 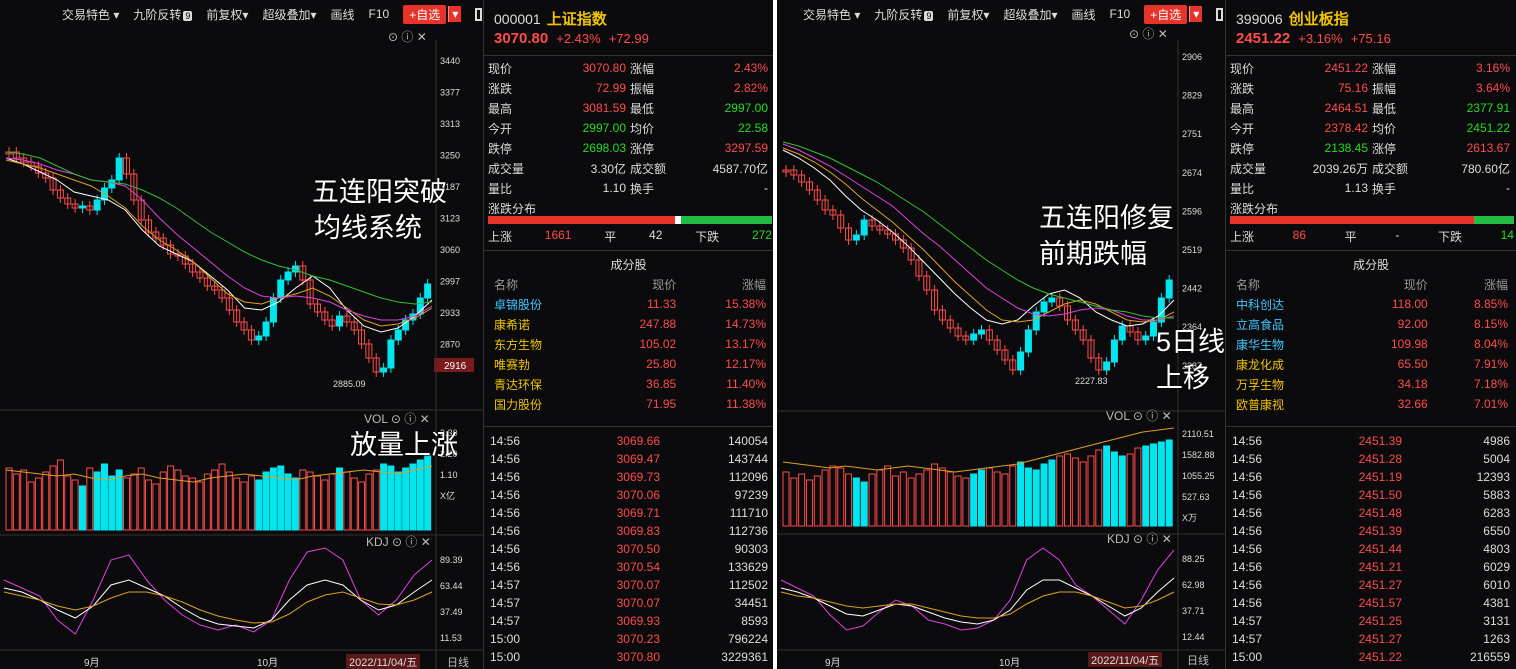 I want to click on component-row: 卓锦股份 11.33 15.38%, so click(x=630, y=304).